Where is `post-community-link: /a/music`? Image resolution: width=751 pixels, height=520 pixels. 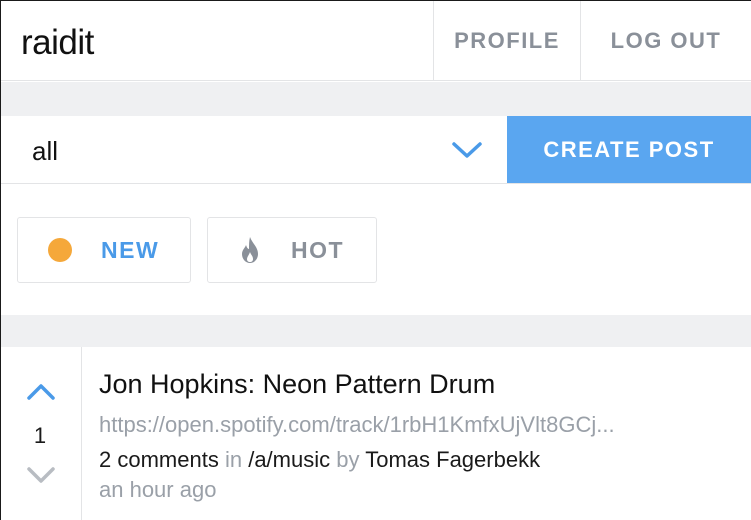
post-community-link: /a/music is located at coordinates (289, 459).